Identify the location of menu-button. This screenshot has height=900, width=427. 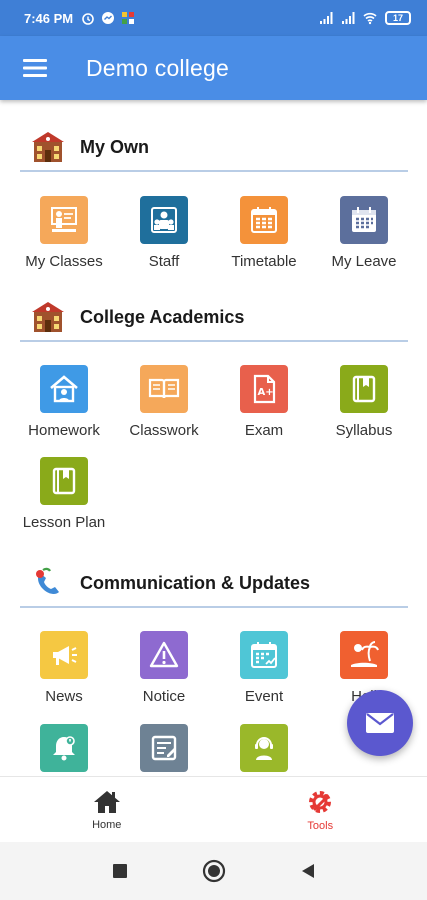
(35, 68).